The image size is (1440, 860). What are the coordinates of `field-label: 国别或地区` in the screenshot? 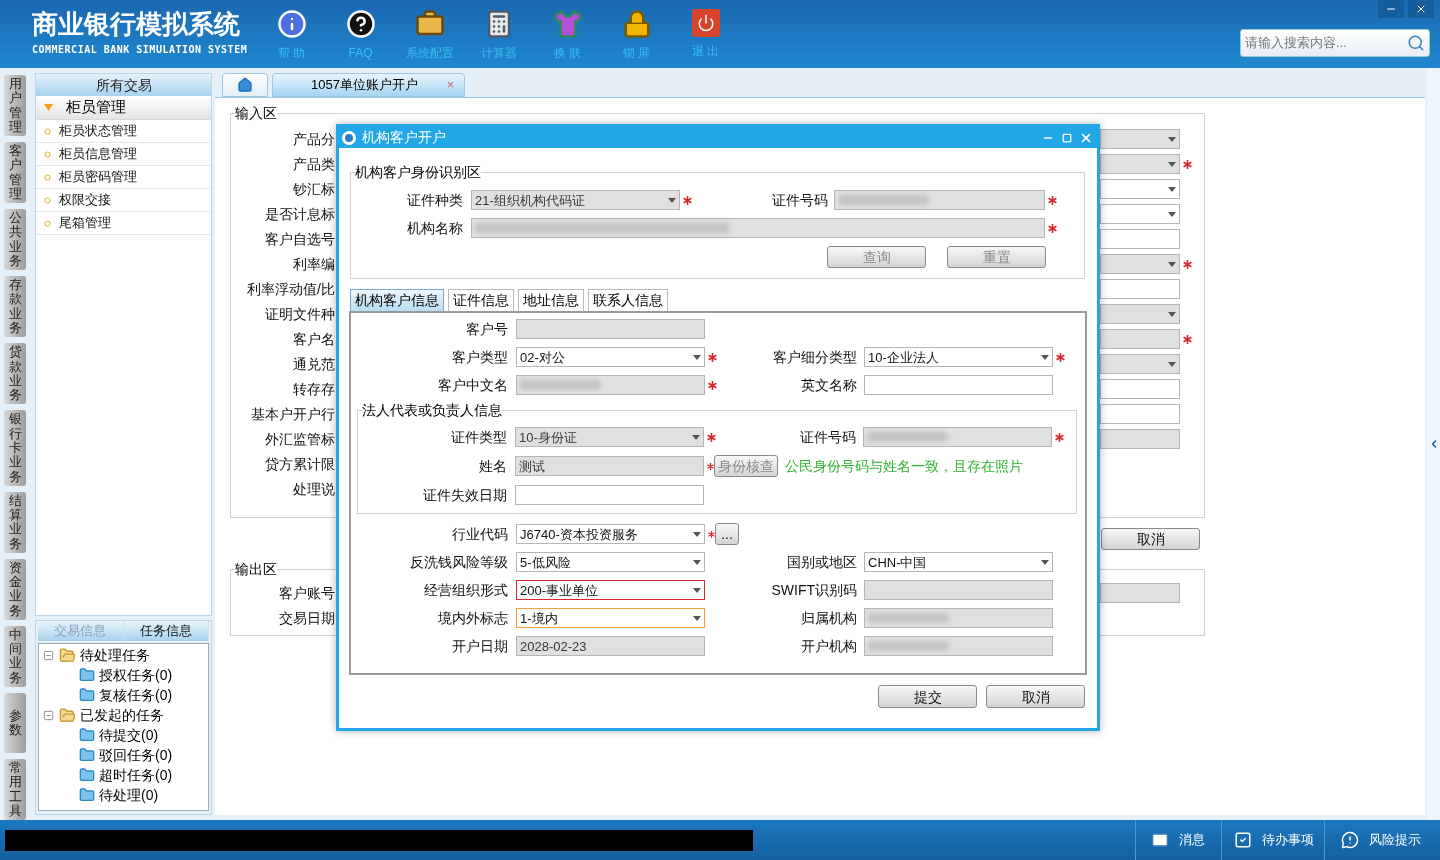 It's located at (822, 562).